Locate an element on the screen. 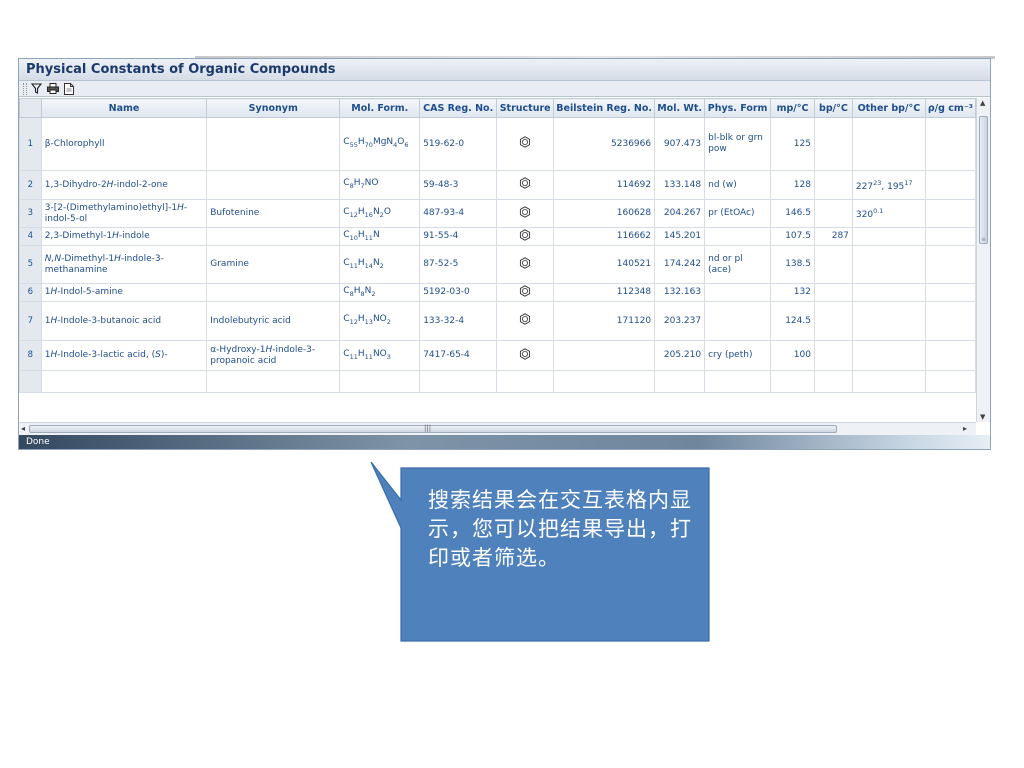 The height and width of the screenshot is (768, 1024). filter-icon is located at coordinates (36, 88).